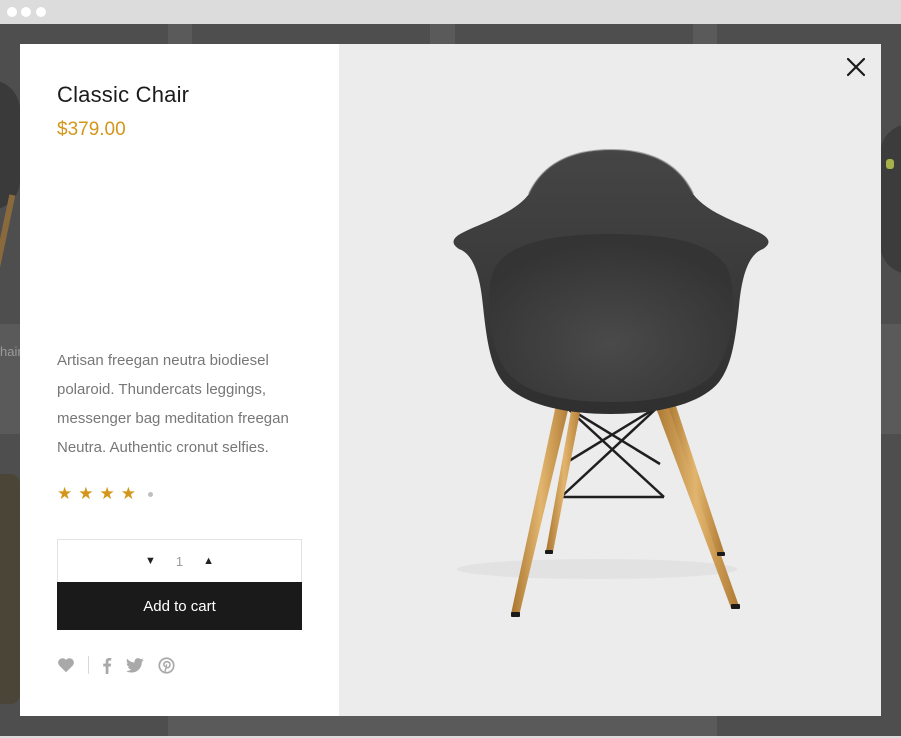 Image resolution: width=901 pixels, height=738 pixels. What do you see at coordinates (11, 351) in the screenshot?
I see `background-product-name: hair` at bounding box center [11, 351].